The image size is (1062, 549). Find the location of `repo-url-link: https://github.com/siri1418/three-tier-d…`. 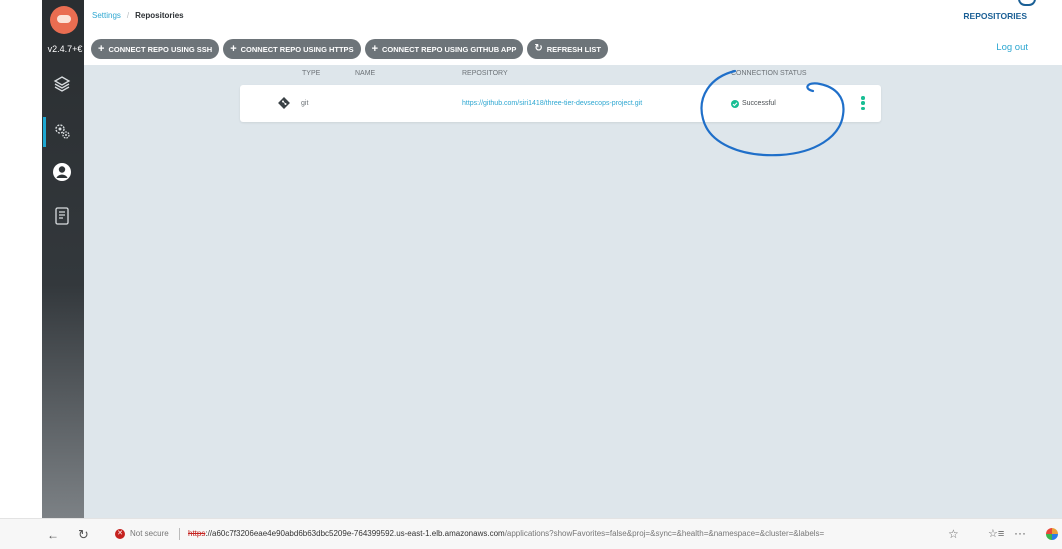

repo-url-link: https://github.com/siri1418/three-tier-d… is located at coordinates (552, 103).